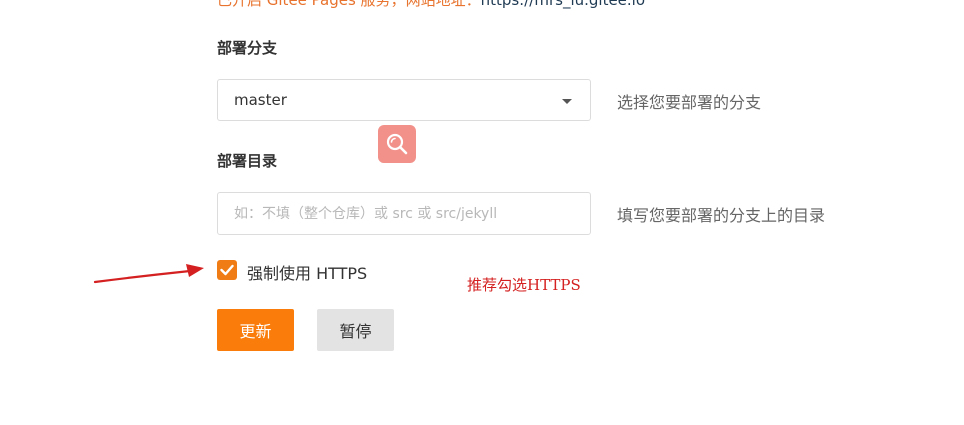 The width and height of the screenshot is (964, 425). I want to click on search-floating-button, so click(397, 144).